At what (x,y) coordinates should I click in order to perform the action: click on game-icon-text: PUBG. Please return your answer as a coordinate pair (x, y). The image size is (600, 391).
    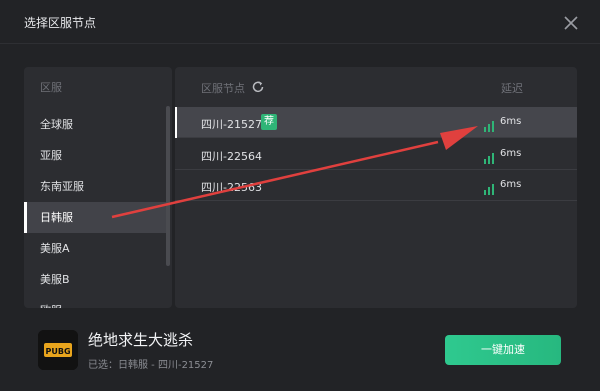
    Looking at the image, I should click on (57, 351).